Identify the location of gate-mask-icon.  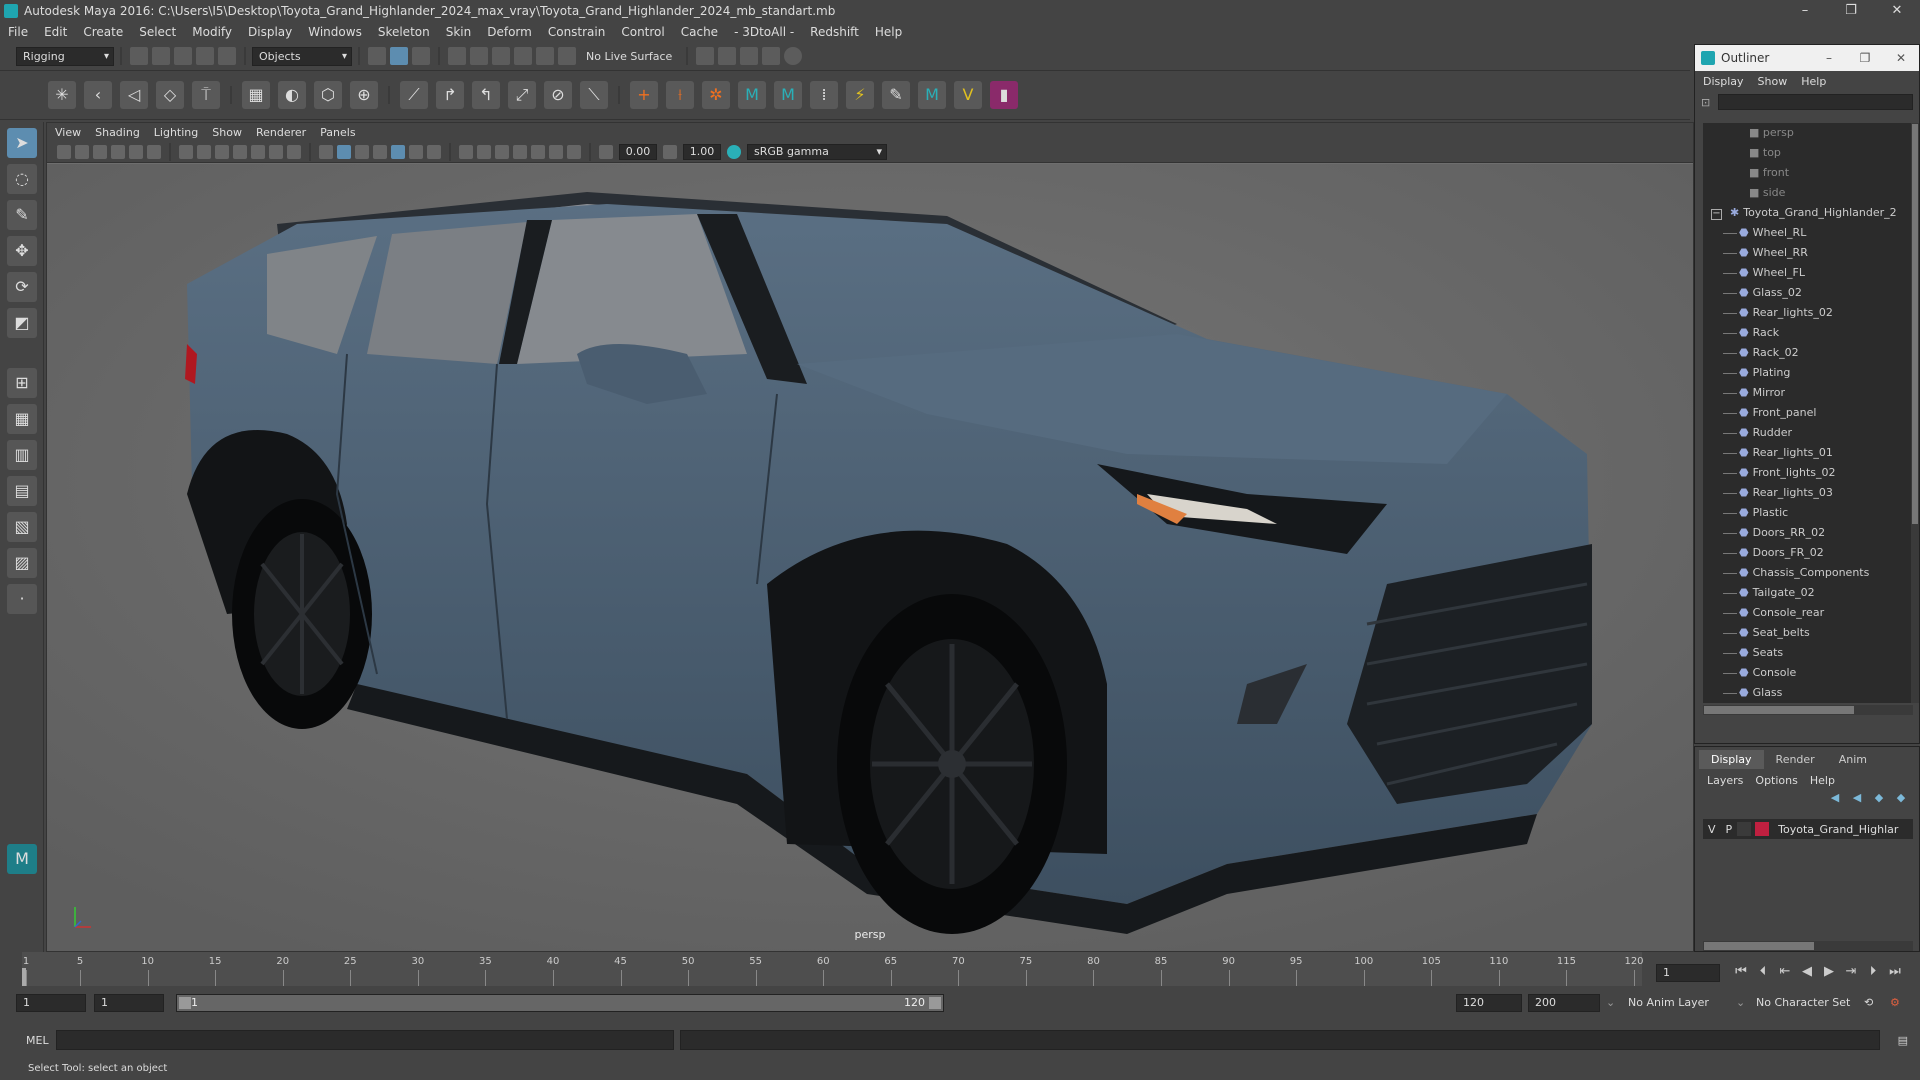
(240, 151).